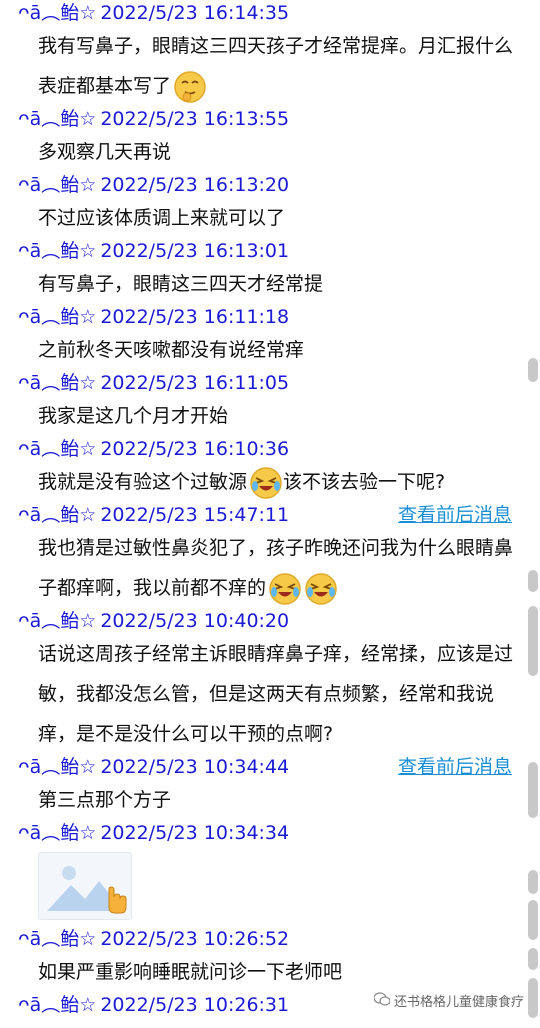 This screenshot has height=1028, width=540. I want to click on message-meta: ᴖā︵鲐☆ 2022/5/23 16:11:05, so click(272, 383).